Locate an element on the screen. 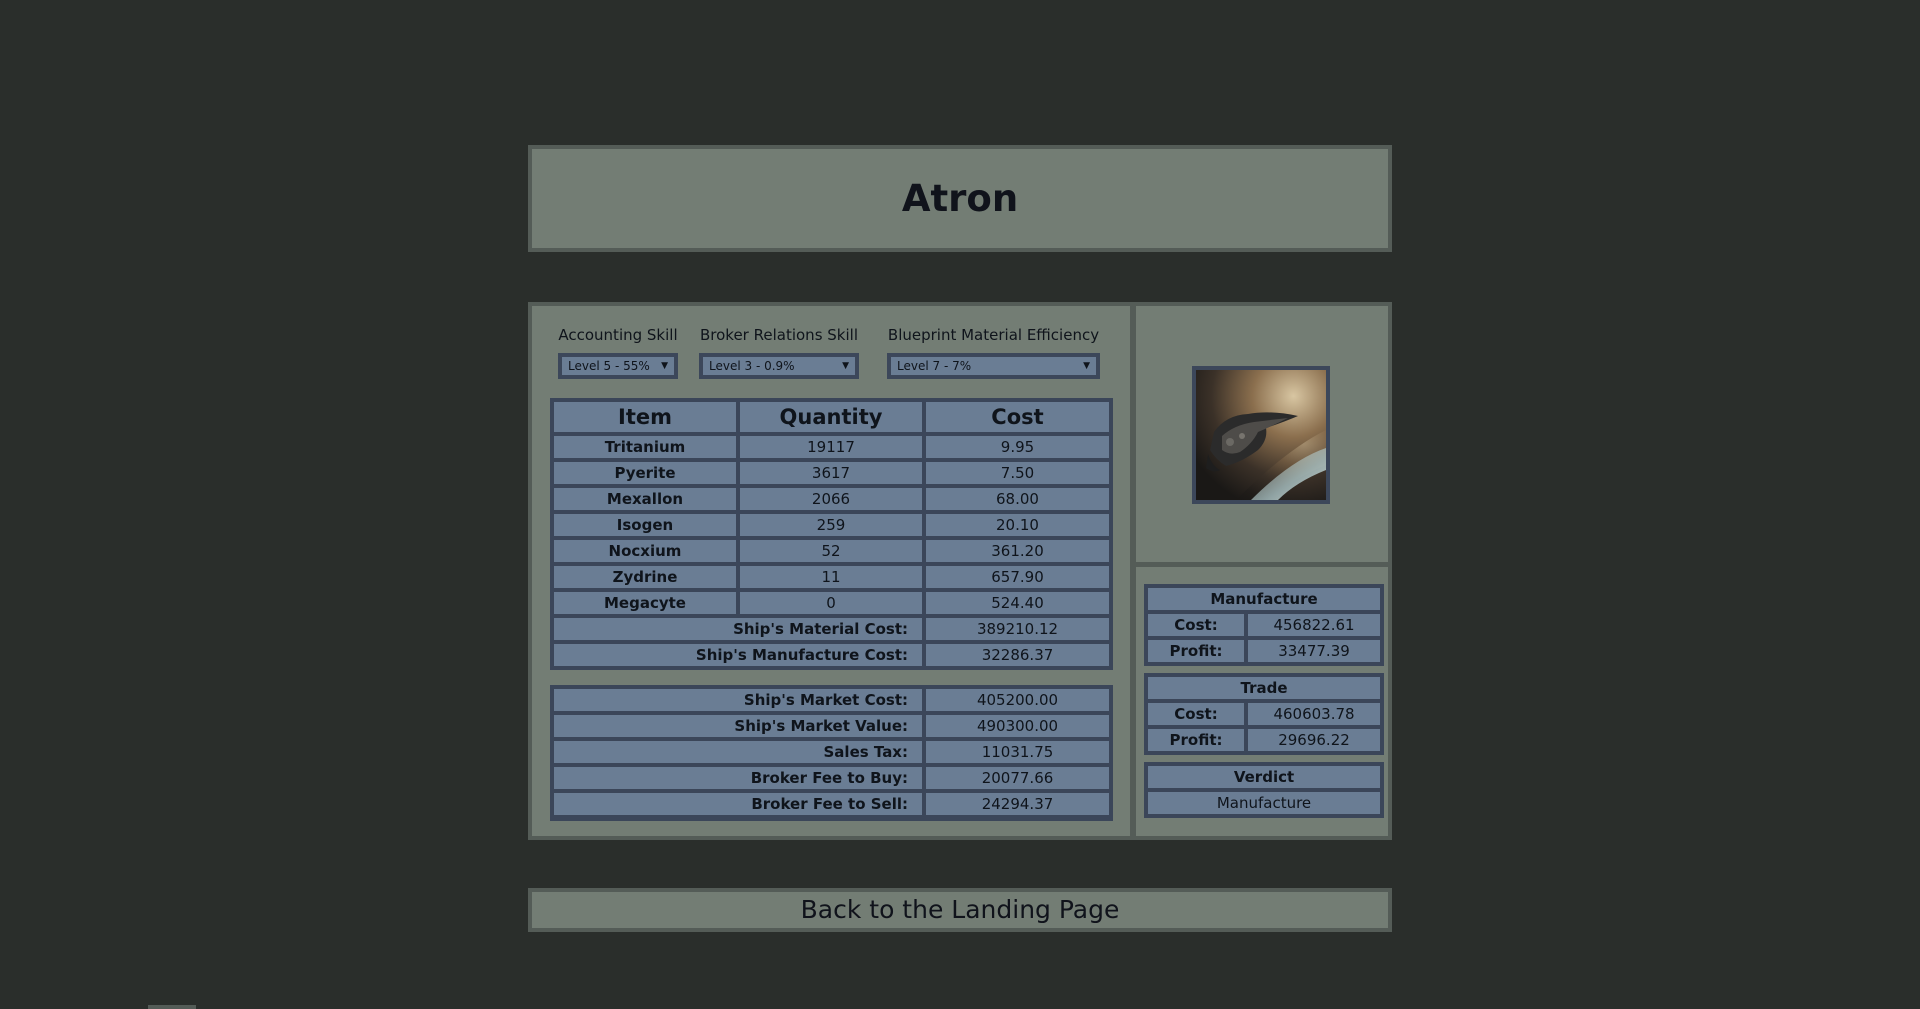 The width and height of the screenshot is (1920, 1009). table-header-row: Item Quantity Cost is located at coordinates (831, 417).